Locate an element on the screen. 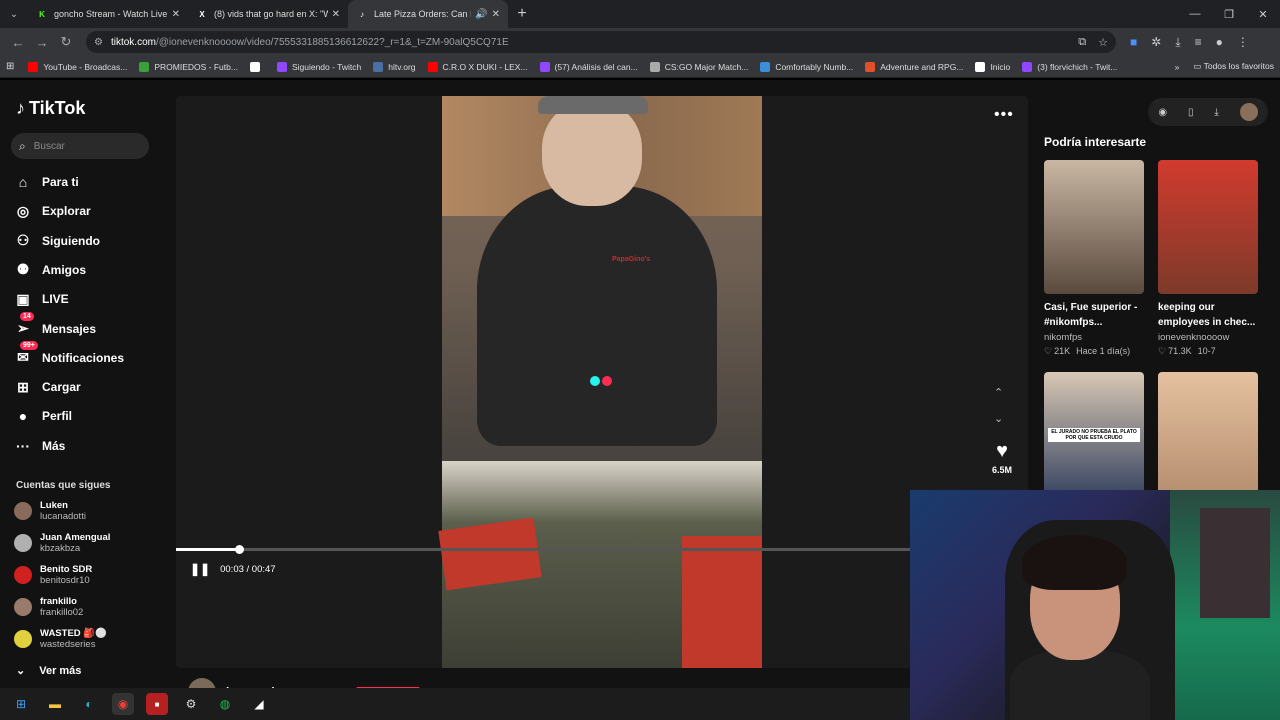 This screenshot has width=1280, height=720. device-icon: ▯ is located at coordinates (1191, 112).